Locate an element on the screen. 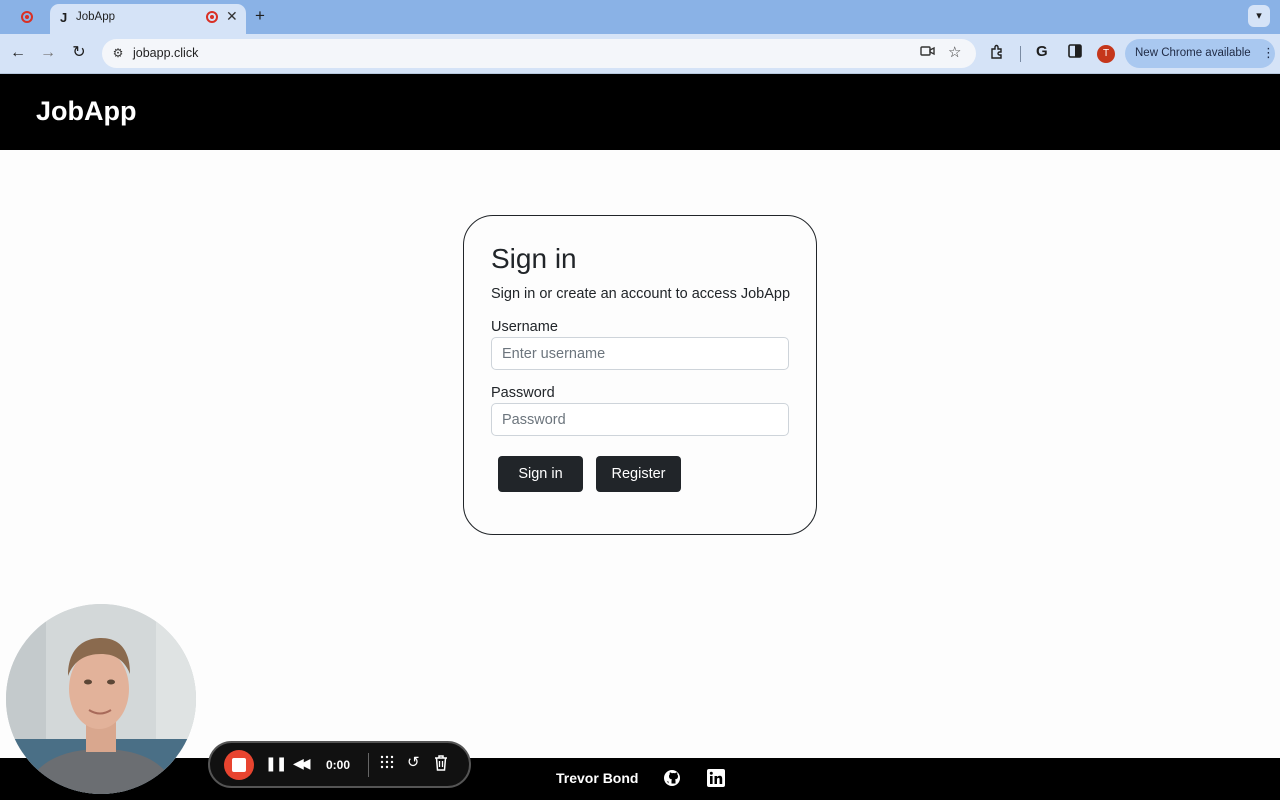  register-button: Register is located at coordinates (638, 474).